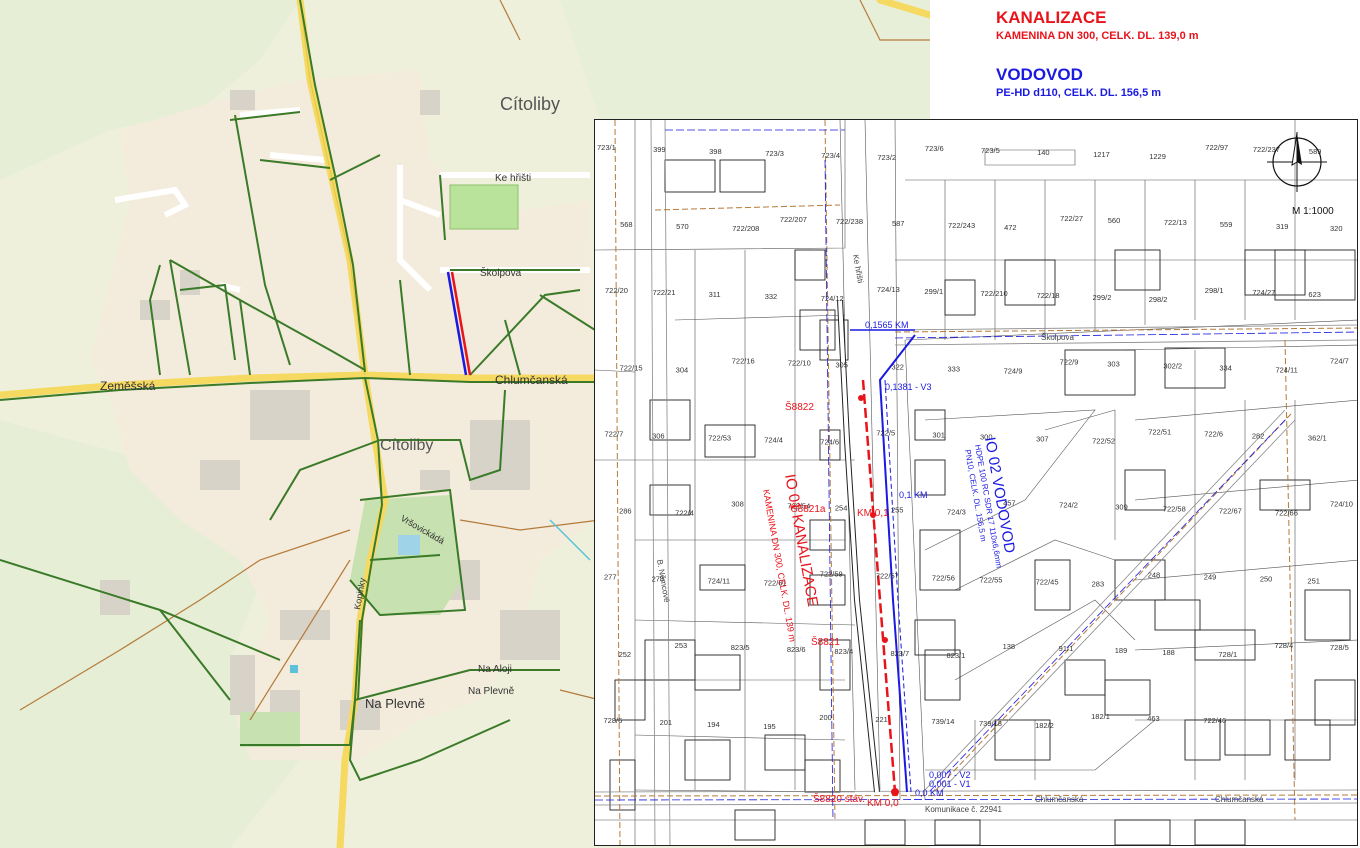 This screenshot has width=1360, height=848. I want to click on sewer-legend-spec: KAMENINA DN 300, CELK. DL. 139,0 m, so click(1097, 36).